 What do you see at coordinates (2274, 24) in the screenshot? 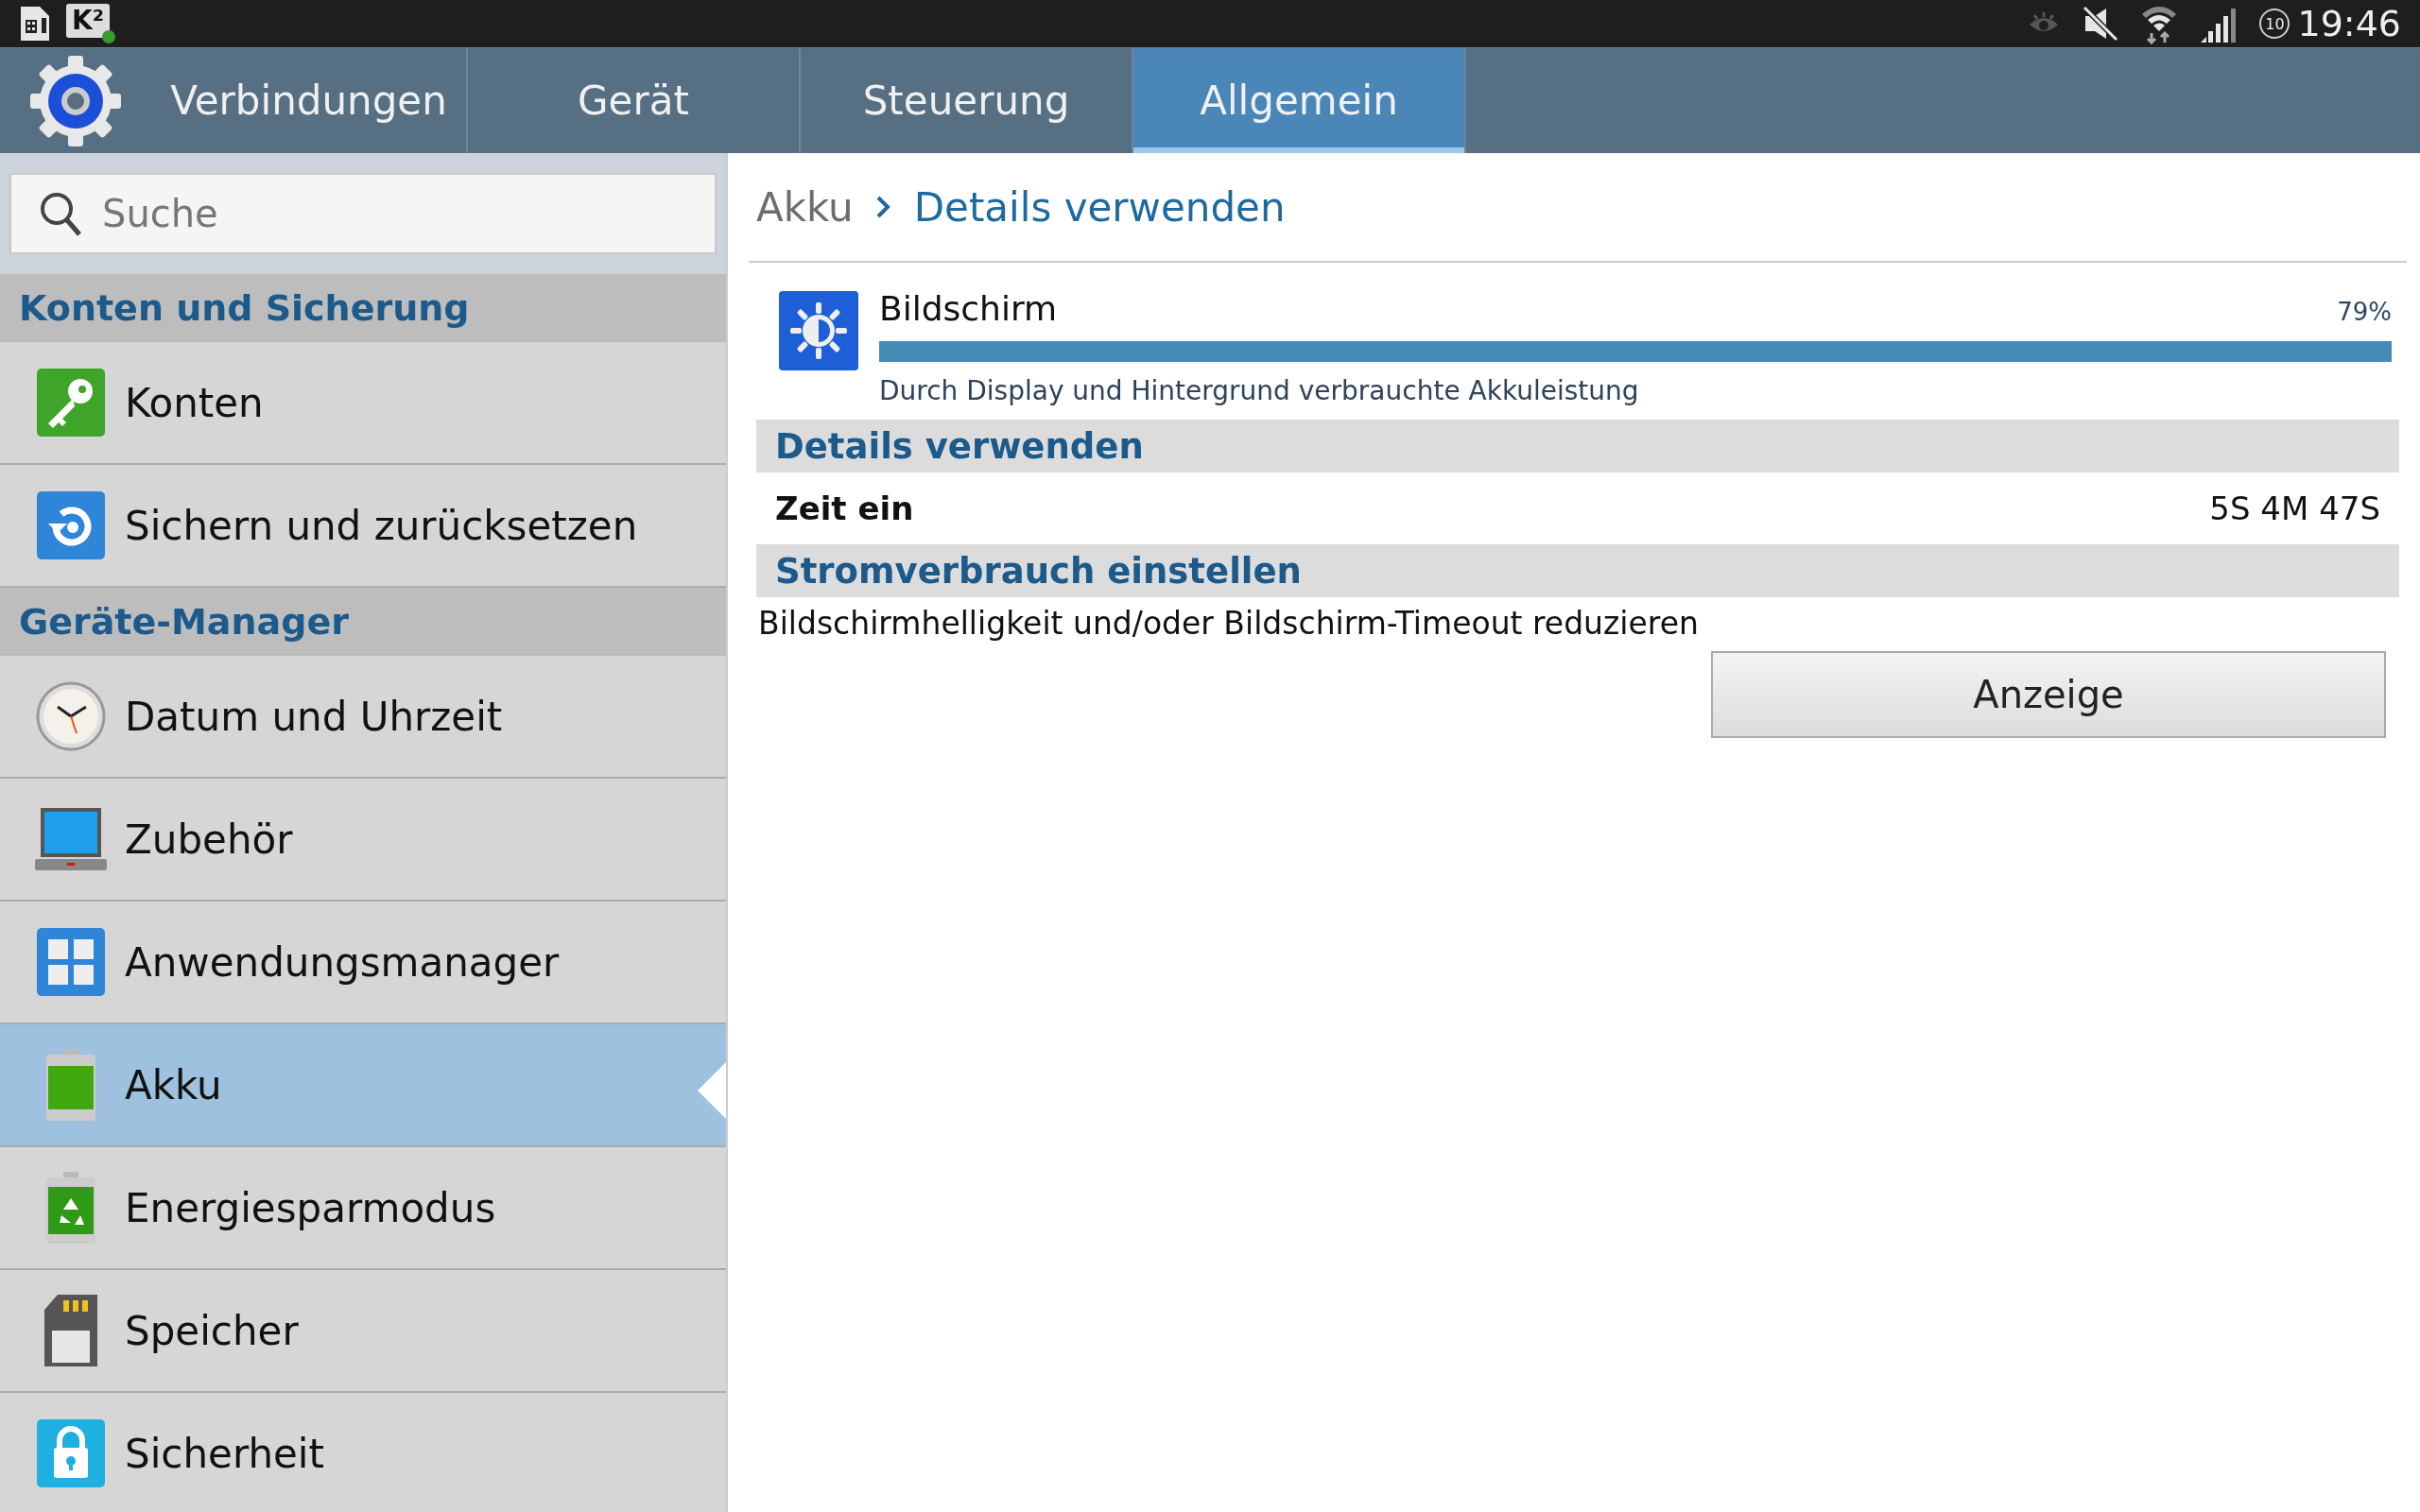
I see `timer-badge: 10` at bounding box center [2274, 24].